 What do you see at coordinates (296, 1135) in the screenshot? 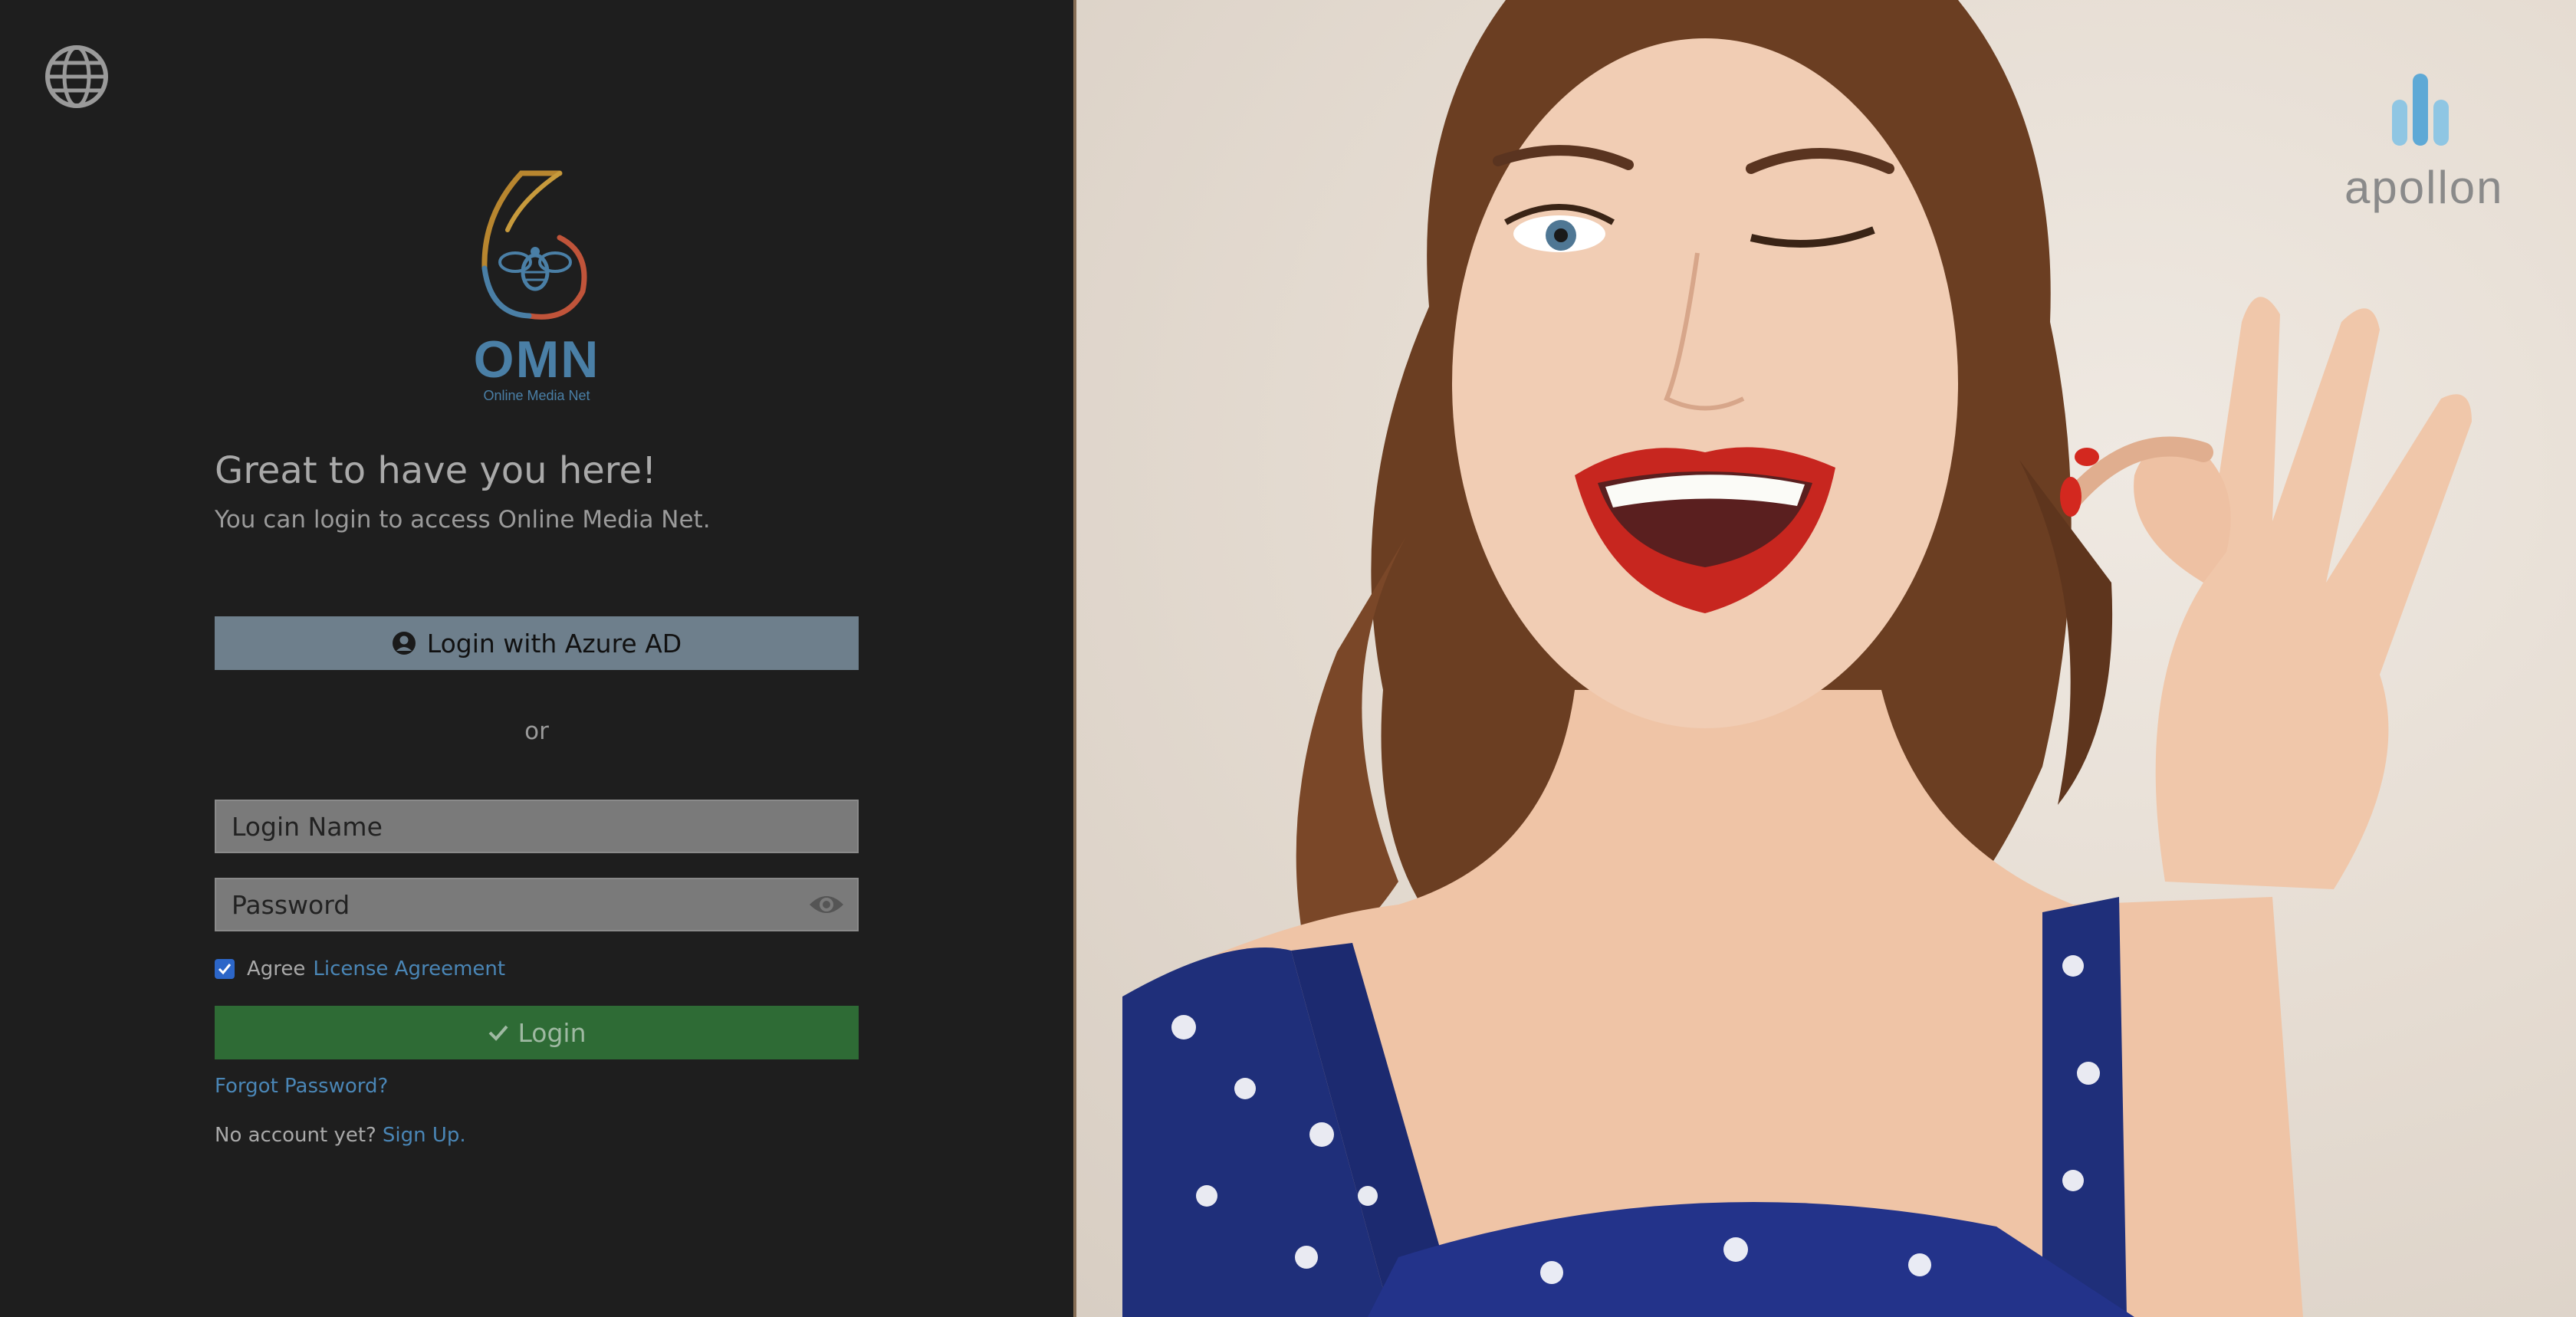
I see `no-account-text: No account yet?` at bounding box center [296, 1135].